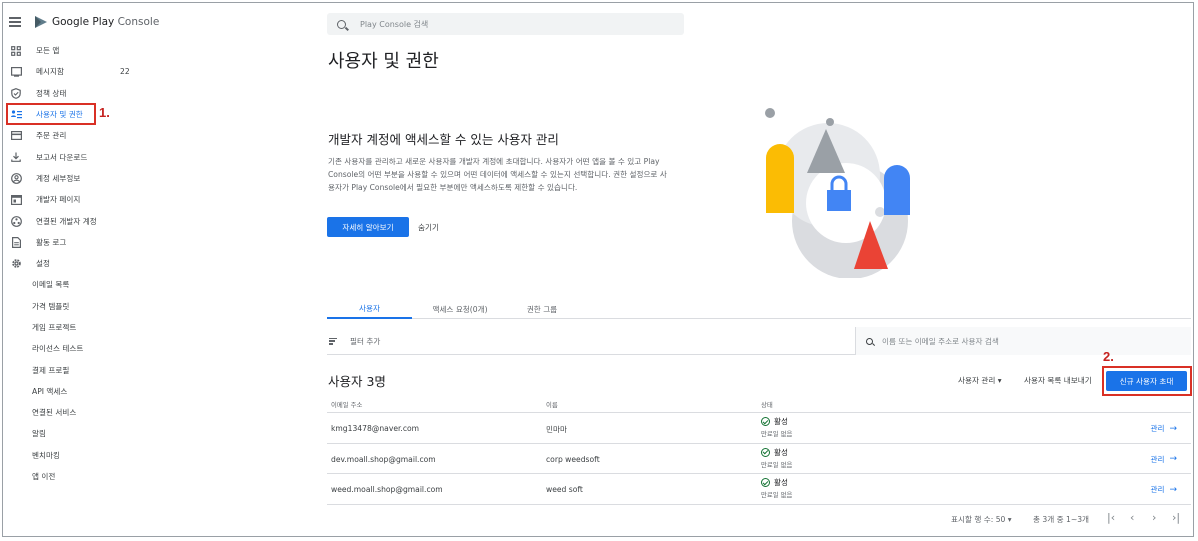 This screenshot has height=541, width=1198. Describe the element at coordinates (54, 327) in the screenshot. I see `sidebar-subitem-label: 게임 프로젝트` at that location.